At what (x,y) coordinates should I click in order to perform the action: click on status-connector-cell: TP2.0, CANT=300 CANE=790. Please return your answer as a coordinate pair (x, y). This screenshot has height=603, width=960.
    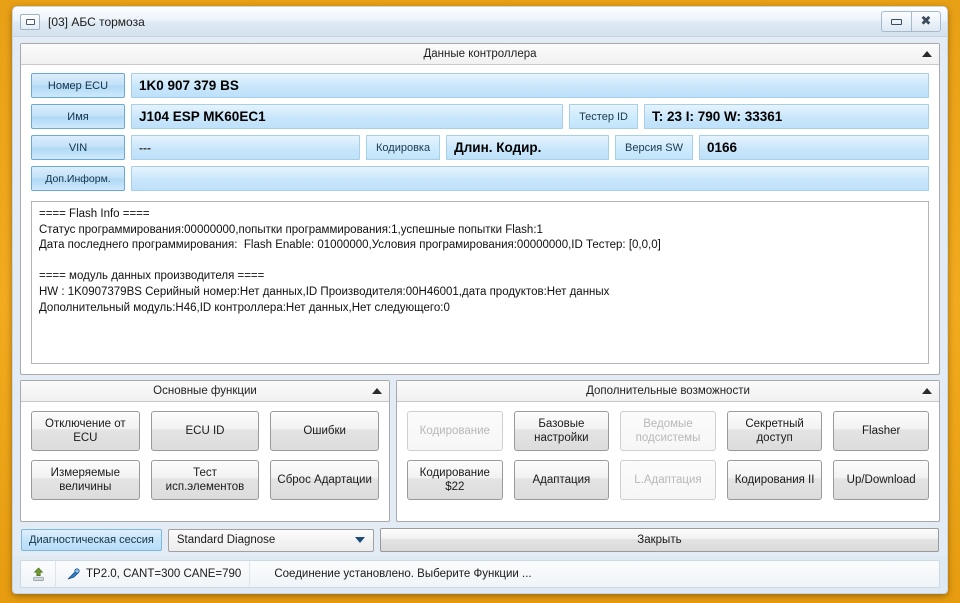
    Looking at the image, I should click on (153, 574).